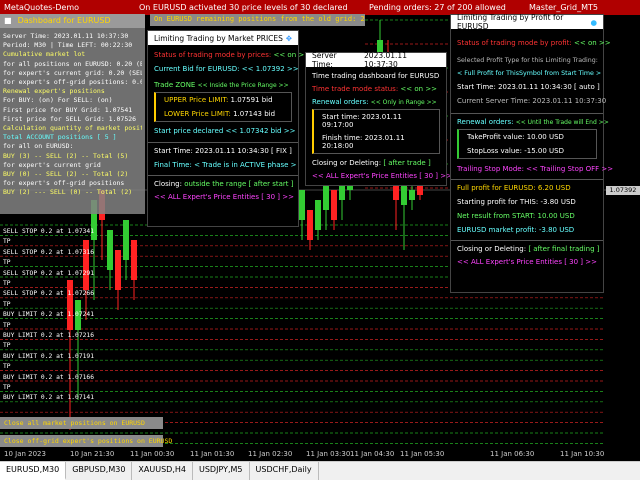  Describe the element at coordinates (33, 471) in the screenshot. I see `tab-eurusd-m30: EURUSD,M30` at that location.